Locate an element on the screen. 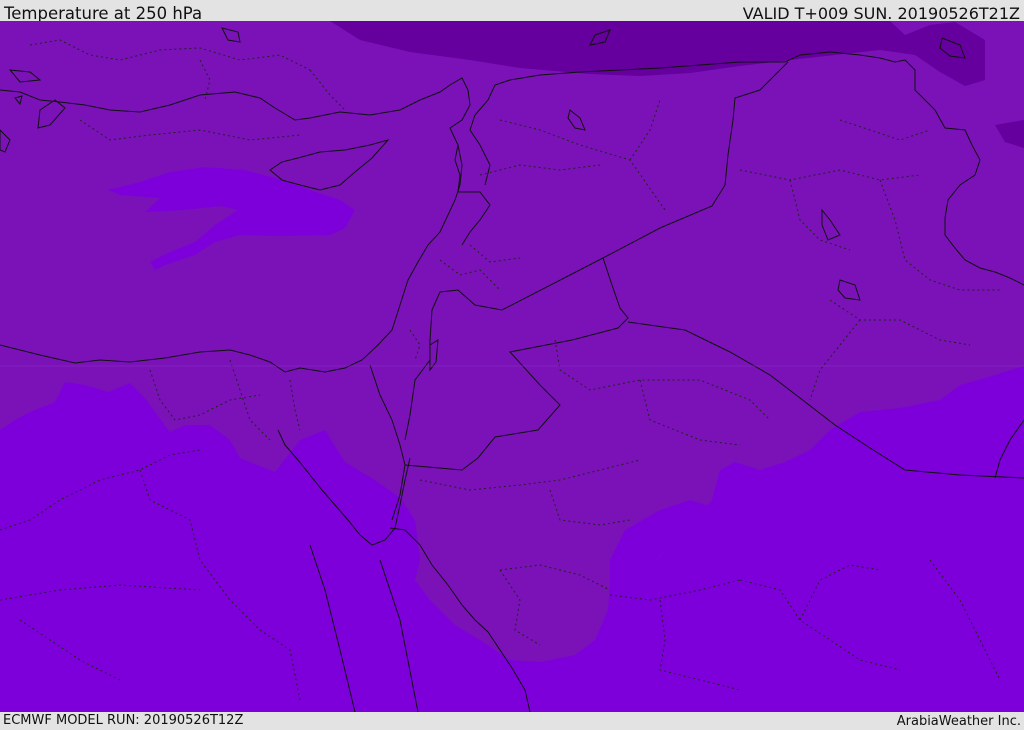  credit-label: ArabiaWeather Inc. is located at coordinates (958, 721).